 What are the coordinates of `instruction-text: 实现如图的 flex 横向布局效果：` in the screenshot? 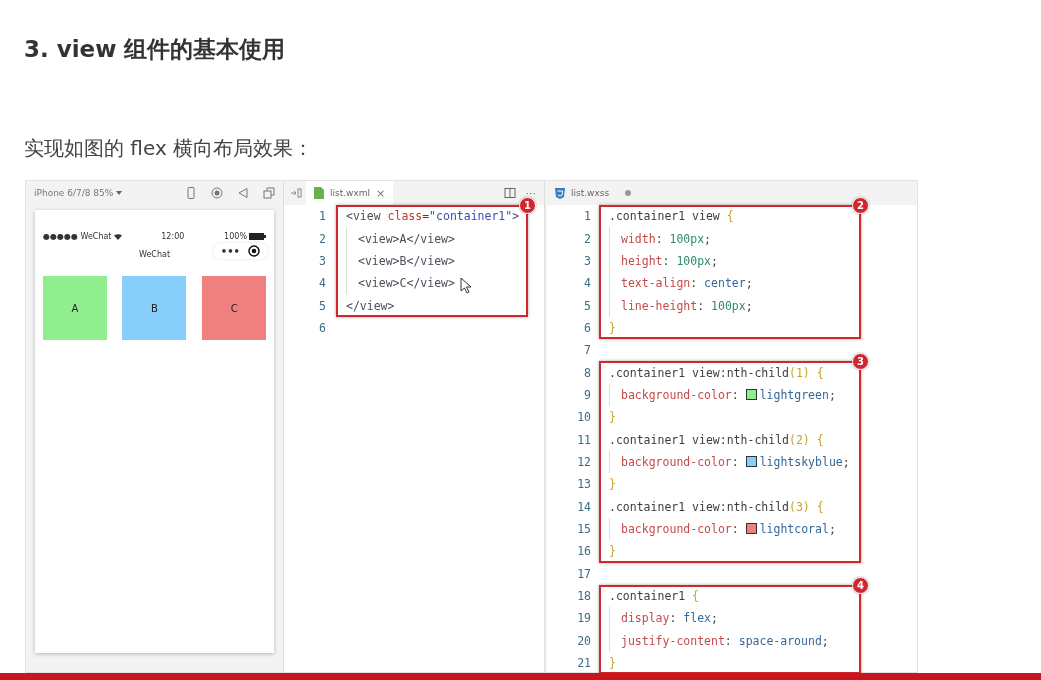 It's located at (169, 148).